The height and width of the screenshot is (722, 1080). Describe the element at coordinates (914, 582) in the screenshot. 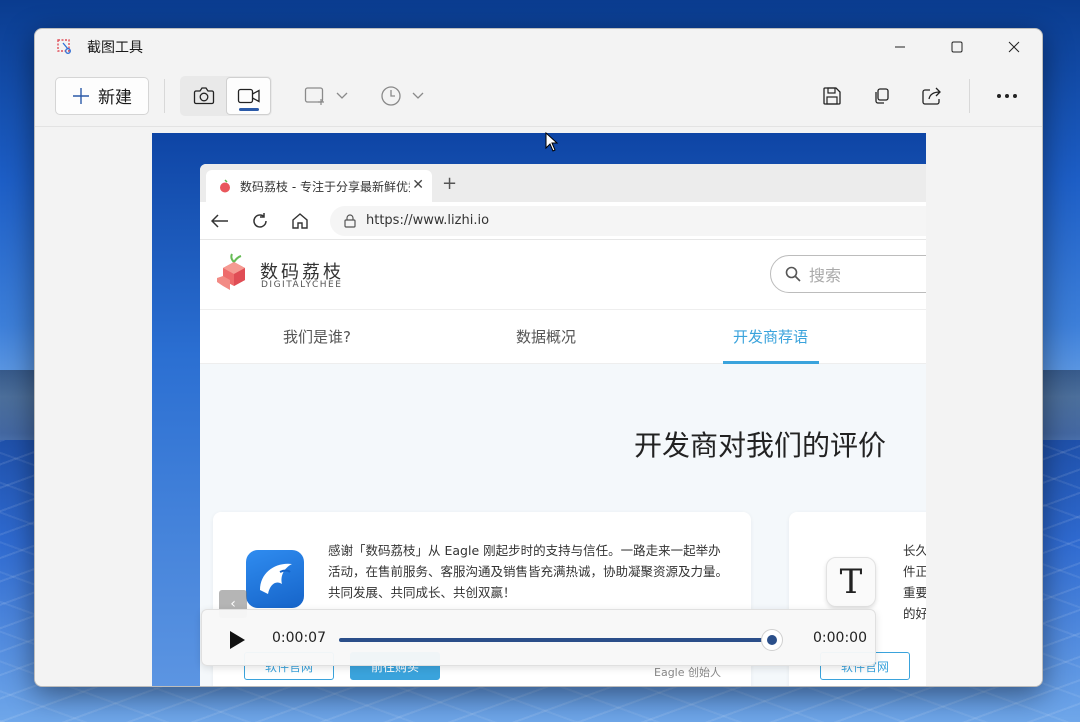

I see `testimonial-quote-partial: 长久件正重要的好` at that location.